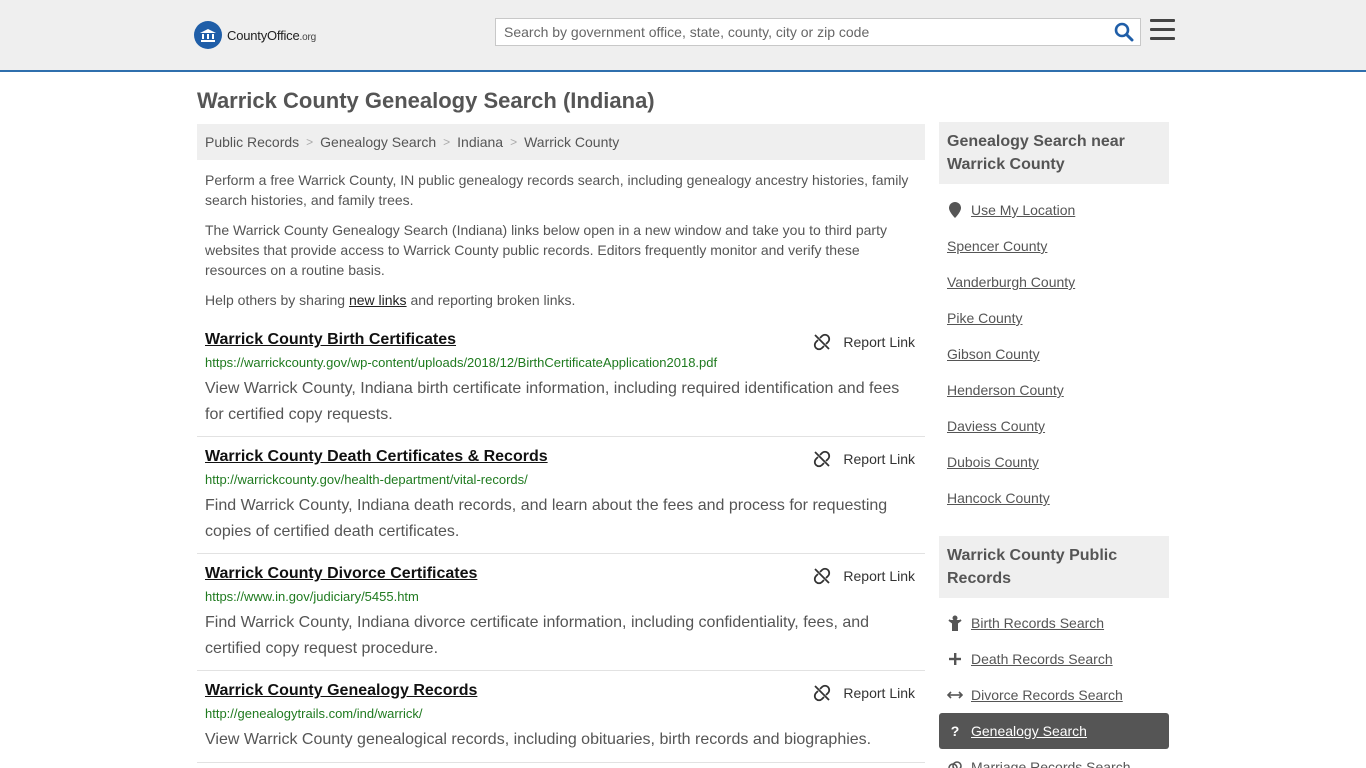 The width and height of the screenshot is (1366, 768). I want to click on sidebar-item-marriage-records: Marriage Records Search, so click(1054, 758).